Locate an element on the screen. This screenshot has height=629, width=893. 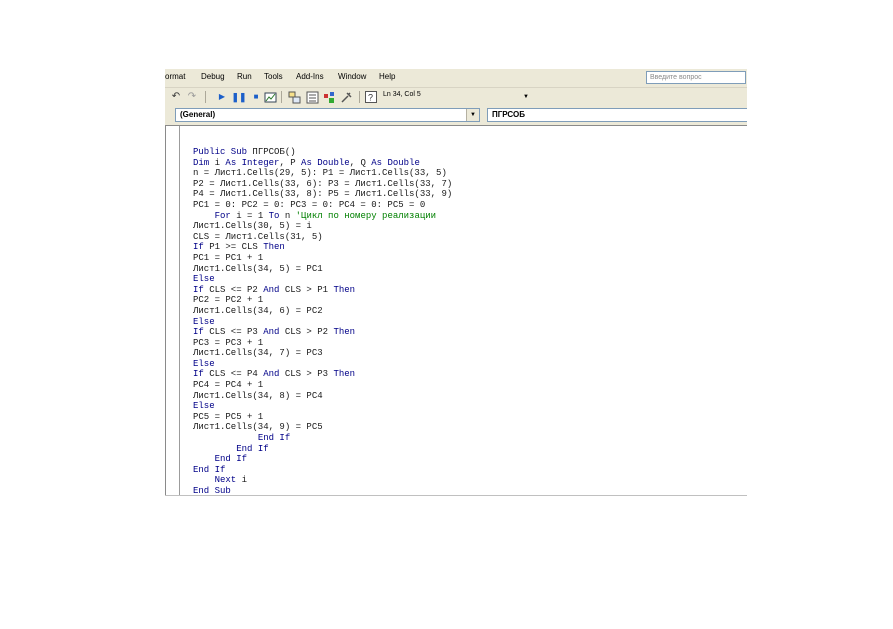
code-token: Лист1.Cells(30, 5) = i is located at coordinates (252, 226).